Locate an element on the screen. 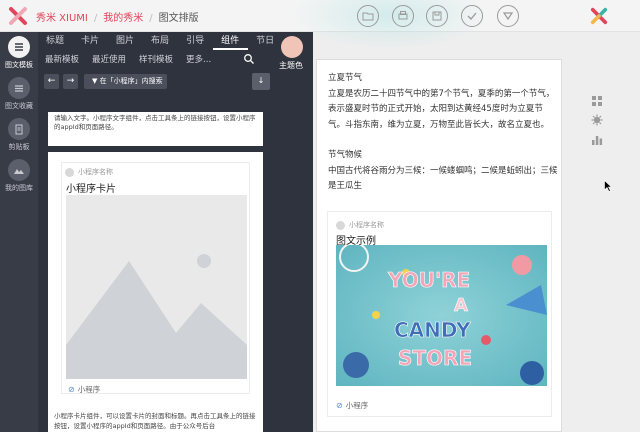 The width and height of the screenshot is (640, 432). search-scope-filter: ▼ 在「小程序」内搜索 is located at coordinates (125, 81).